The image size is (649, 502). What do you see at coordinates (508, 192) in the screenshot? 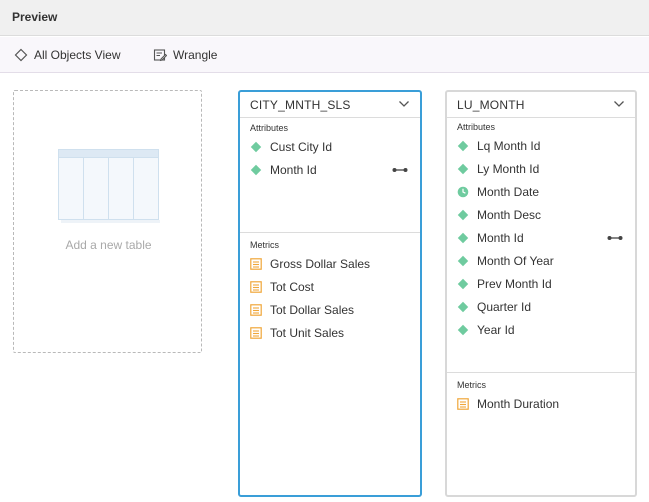
I see `attribute-label: Month Date` at bounding box center [508, 192].